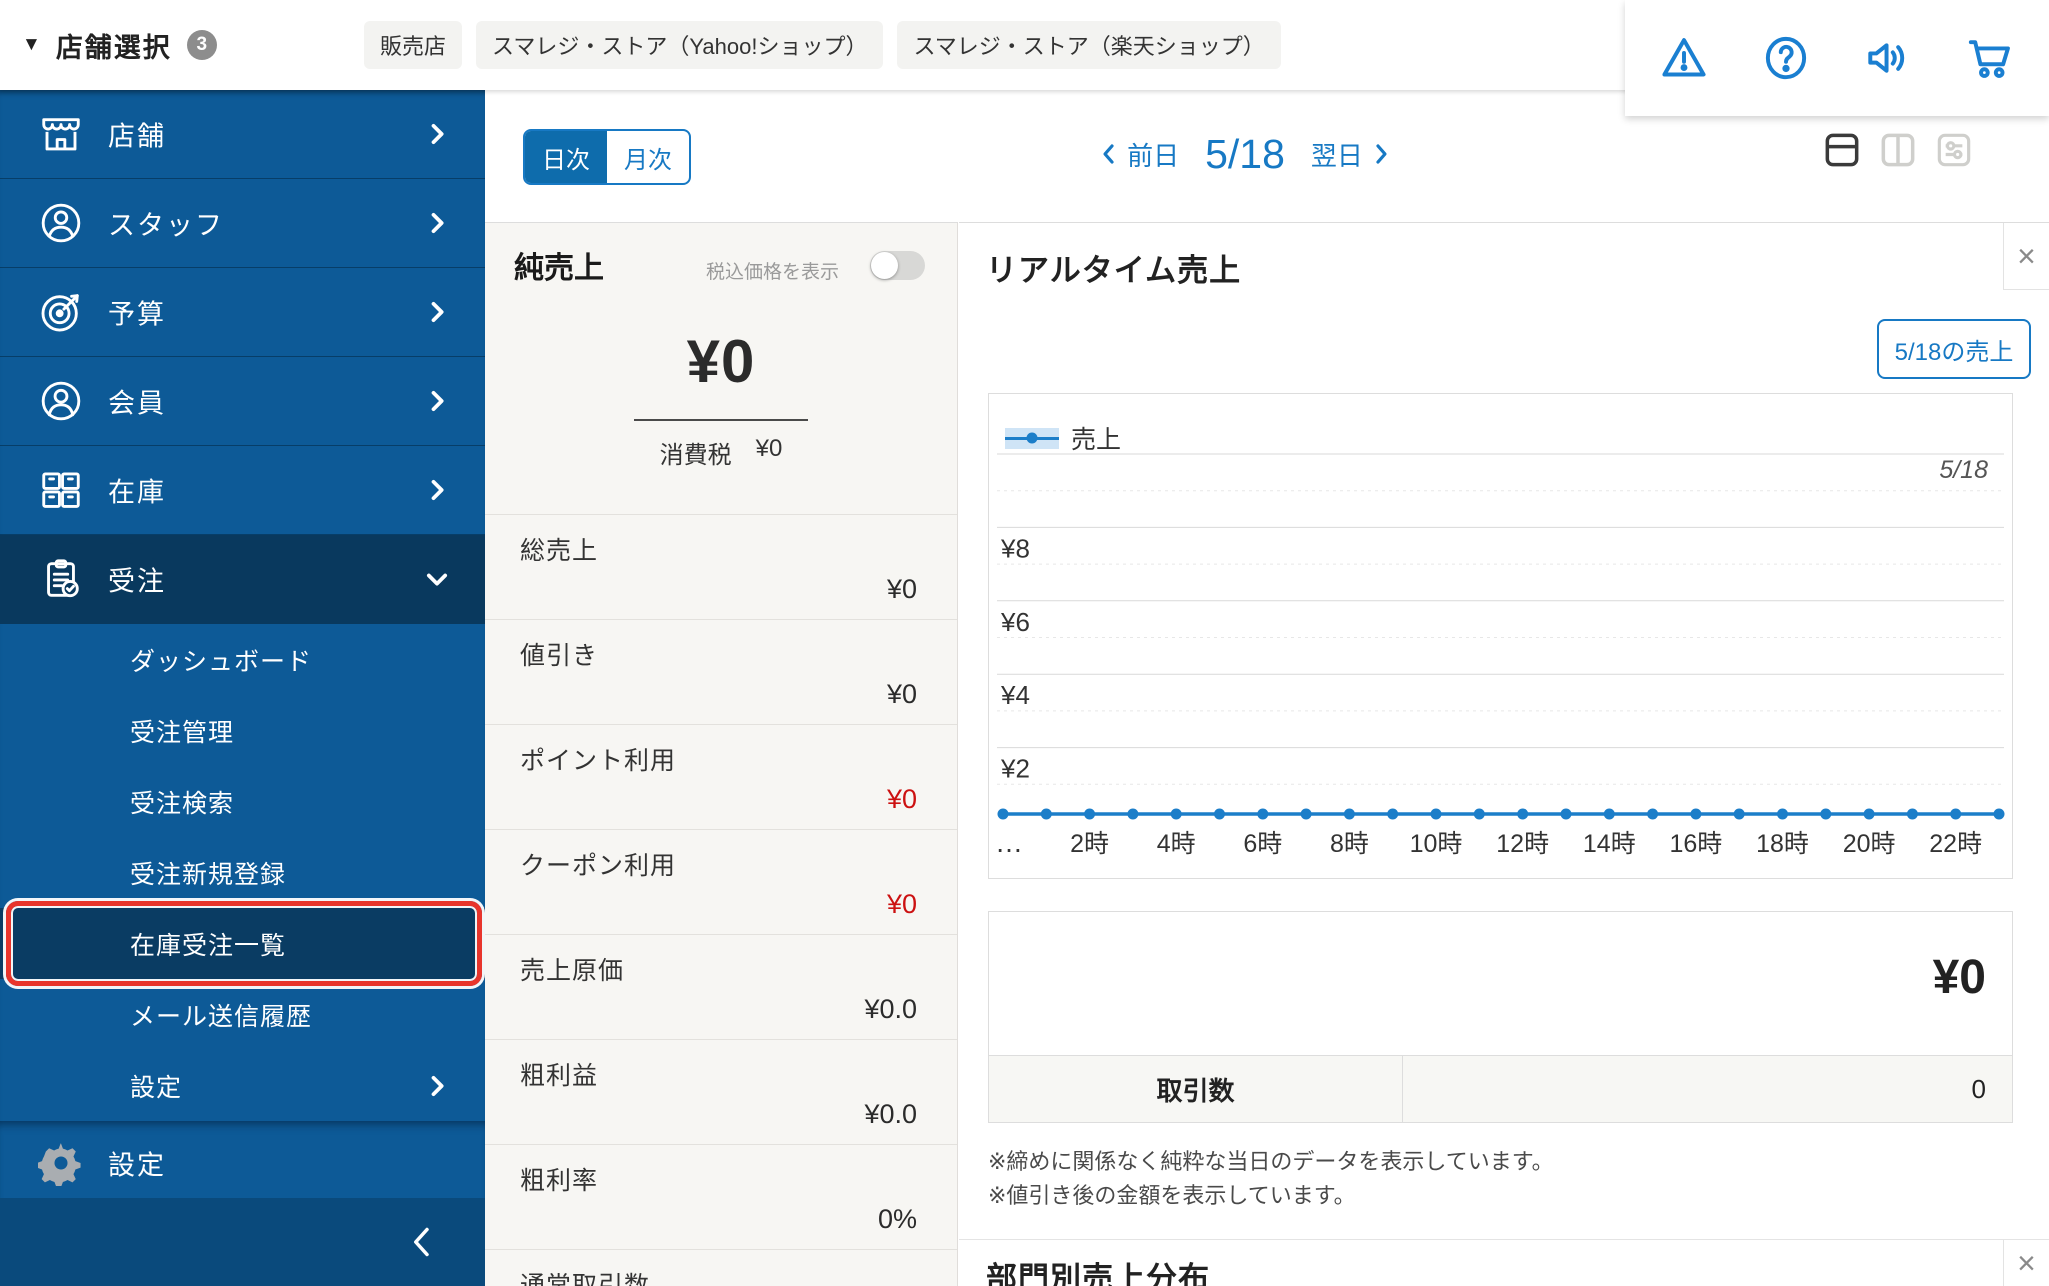 Image resolution: width=2049 pixels, height=1286 pixels. I want to click on store-chip: スマレジ・ストア（楽天ショップ）, so click(1089, 45).